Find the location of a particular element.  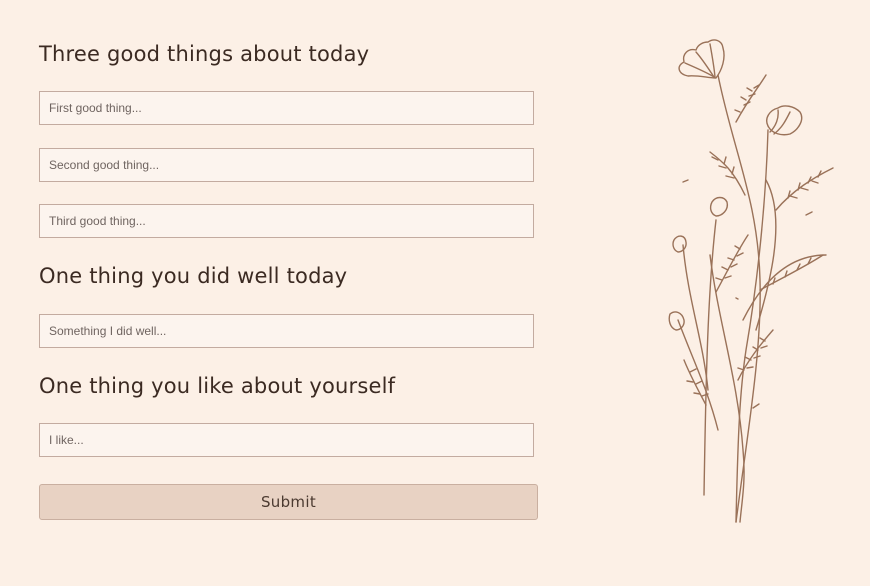

third-good-thing-input is located at coordinates (286, 221).